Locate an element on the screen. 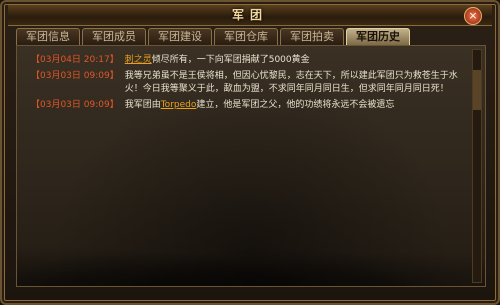 The height and width of the screenshot is (305, 500). close-icon: × is located at coordinates (473, 16).